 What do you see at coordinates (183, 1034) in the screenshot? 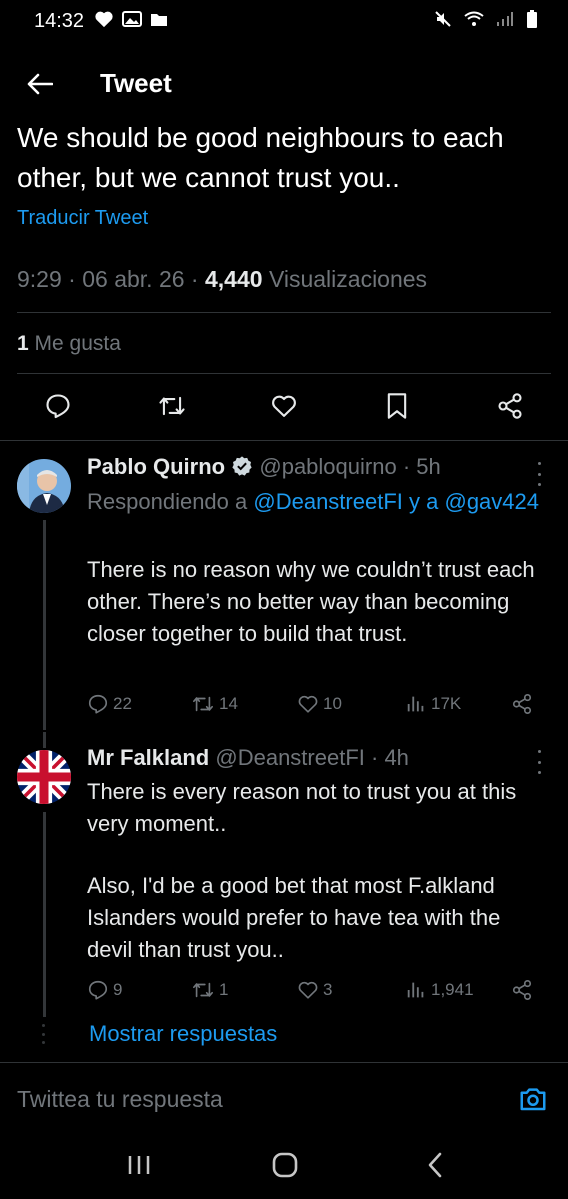
I see `show-replies-link: Mostrar respuestas` at bounding box center [183, 1034].